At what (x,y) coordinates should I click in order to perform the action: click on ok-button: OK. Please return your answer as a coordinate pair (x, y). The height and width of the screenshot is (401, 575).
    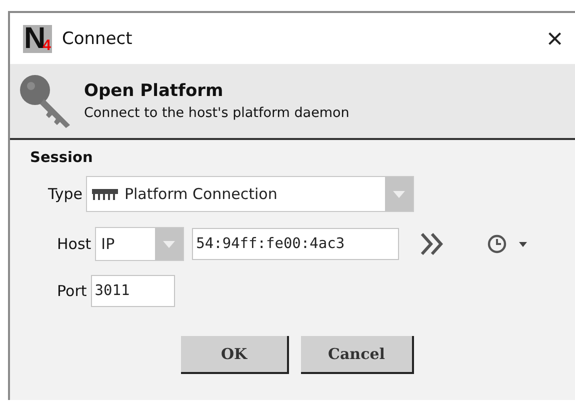
    Looking at the image, I should click on (235, 355).